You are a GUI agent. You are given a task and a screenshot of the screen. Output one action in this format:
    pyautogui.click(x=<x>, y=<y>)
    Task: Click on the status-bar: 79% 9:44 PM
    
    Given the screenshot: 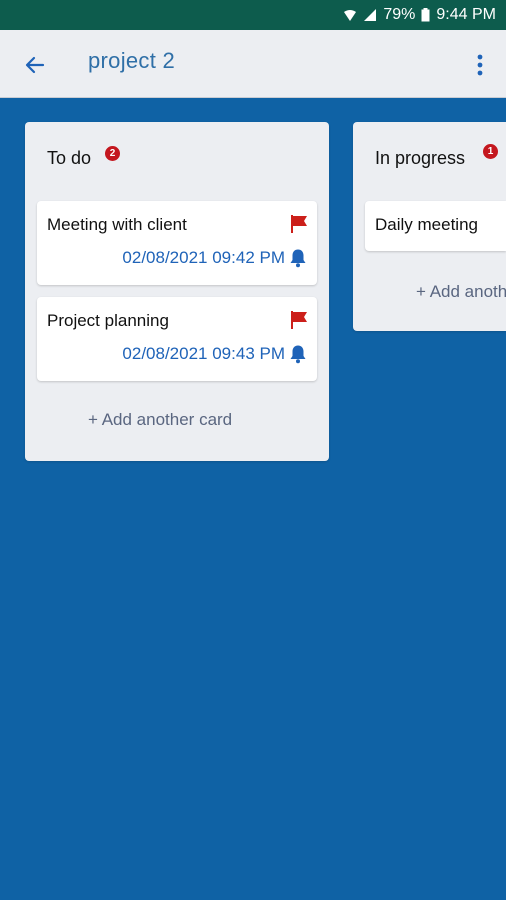 What is the action you would take?
    pyautogui.click(x=253, y=15)
    